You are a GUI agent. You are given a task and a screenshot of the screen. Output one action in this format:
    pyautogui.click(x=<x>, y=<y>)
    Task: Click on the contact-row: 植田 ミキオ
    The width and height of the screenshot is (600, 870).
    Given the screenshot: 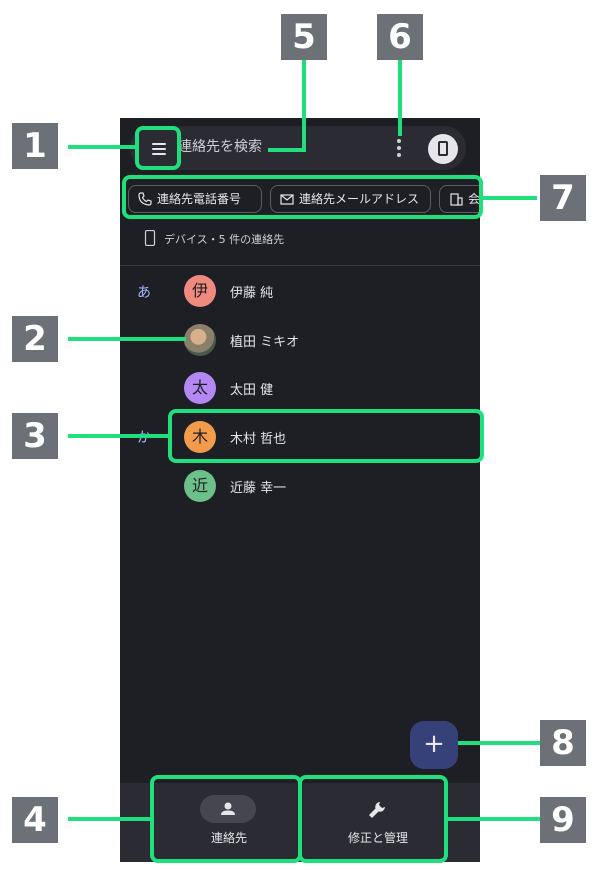 What is the action you would take?
    pyautogui.click(x=327, y=340)
    